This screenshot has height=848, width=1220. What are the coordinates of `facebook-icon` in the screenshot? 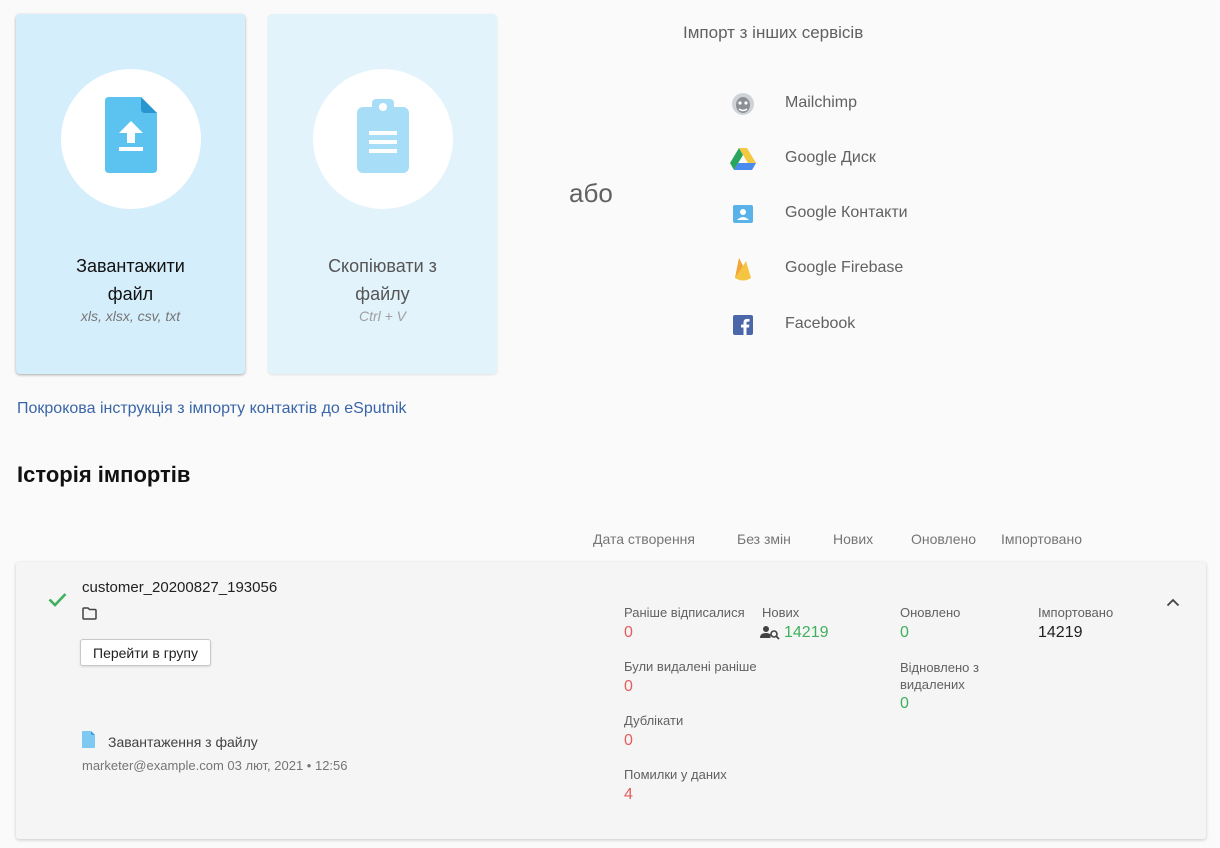 It's located at (743, 325).